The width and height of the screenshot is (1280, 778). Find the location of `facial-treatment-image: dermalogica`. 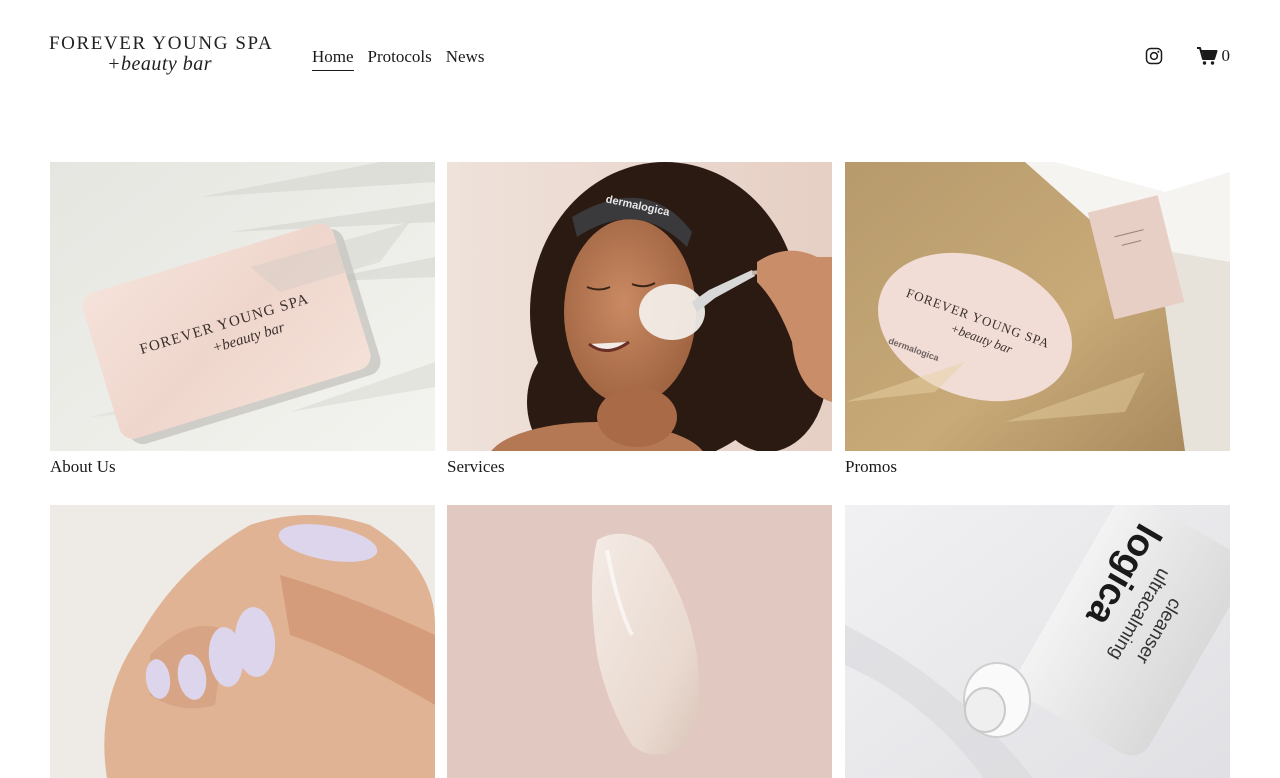

facial-treatment-image: dermalogica is located at coordinates (639, 306).